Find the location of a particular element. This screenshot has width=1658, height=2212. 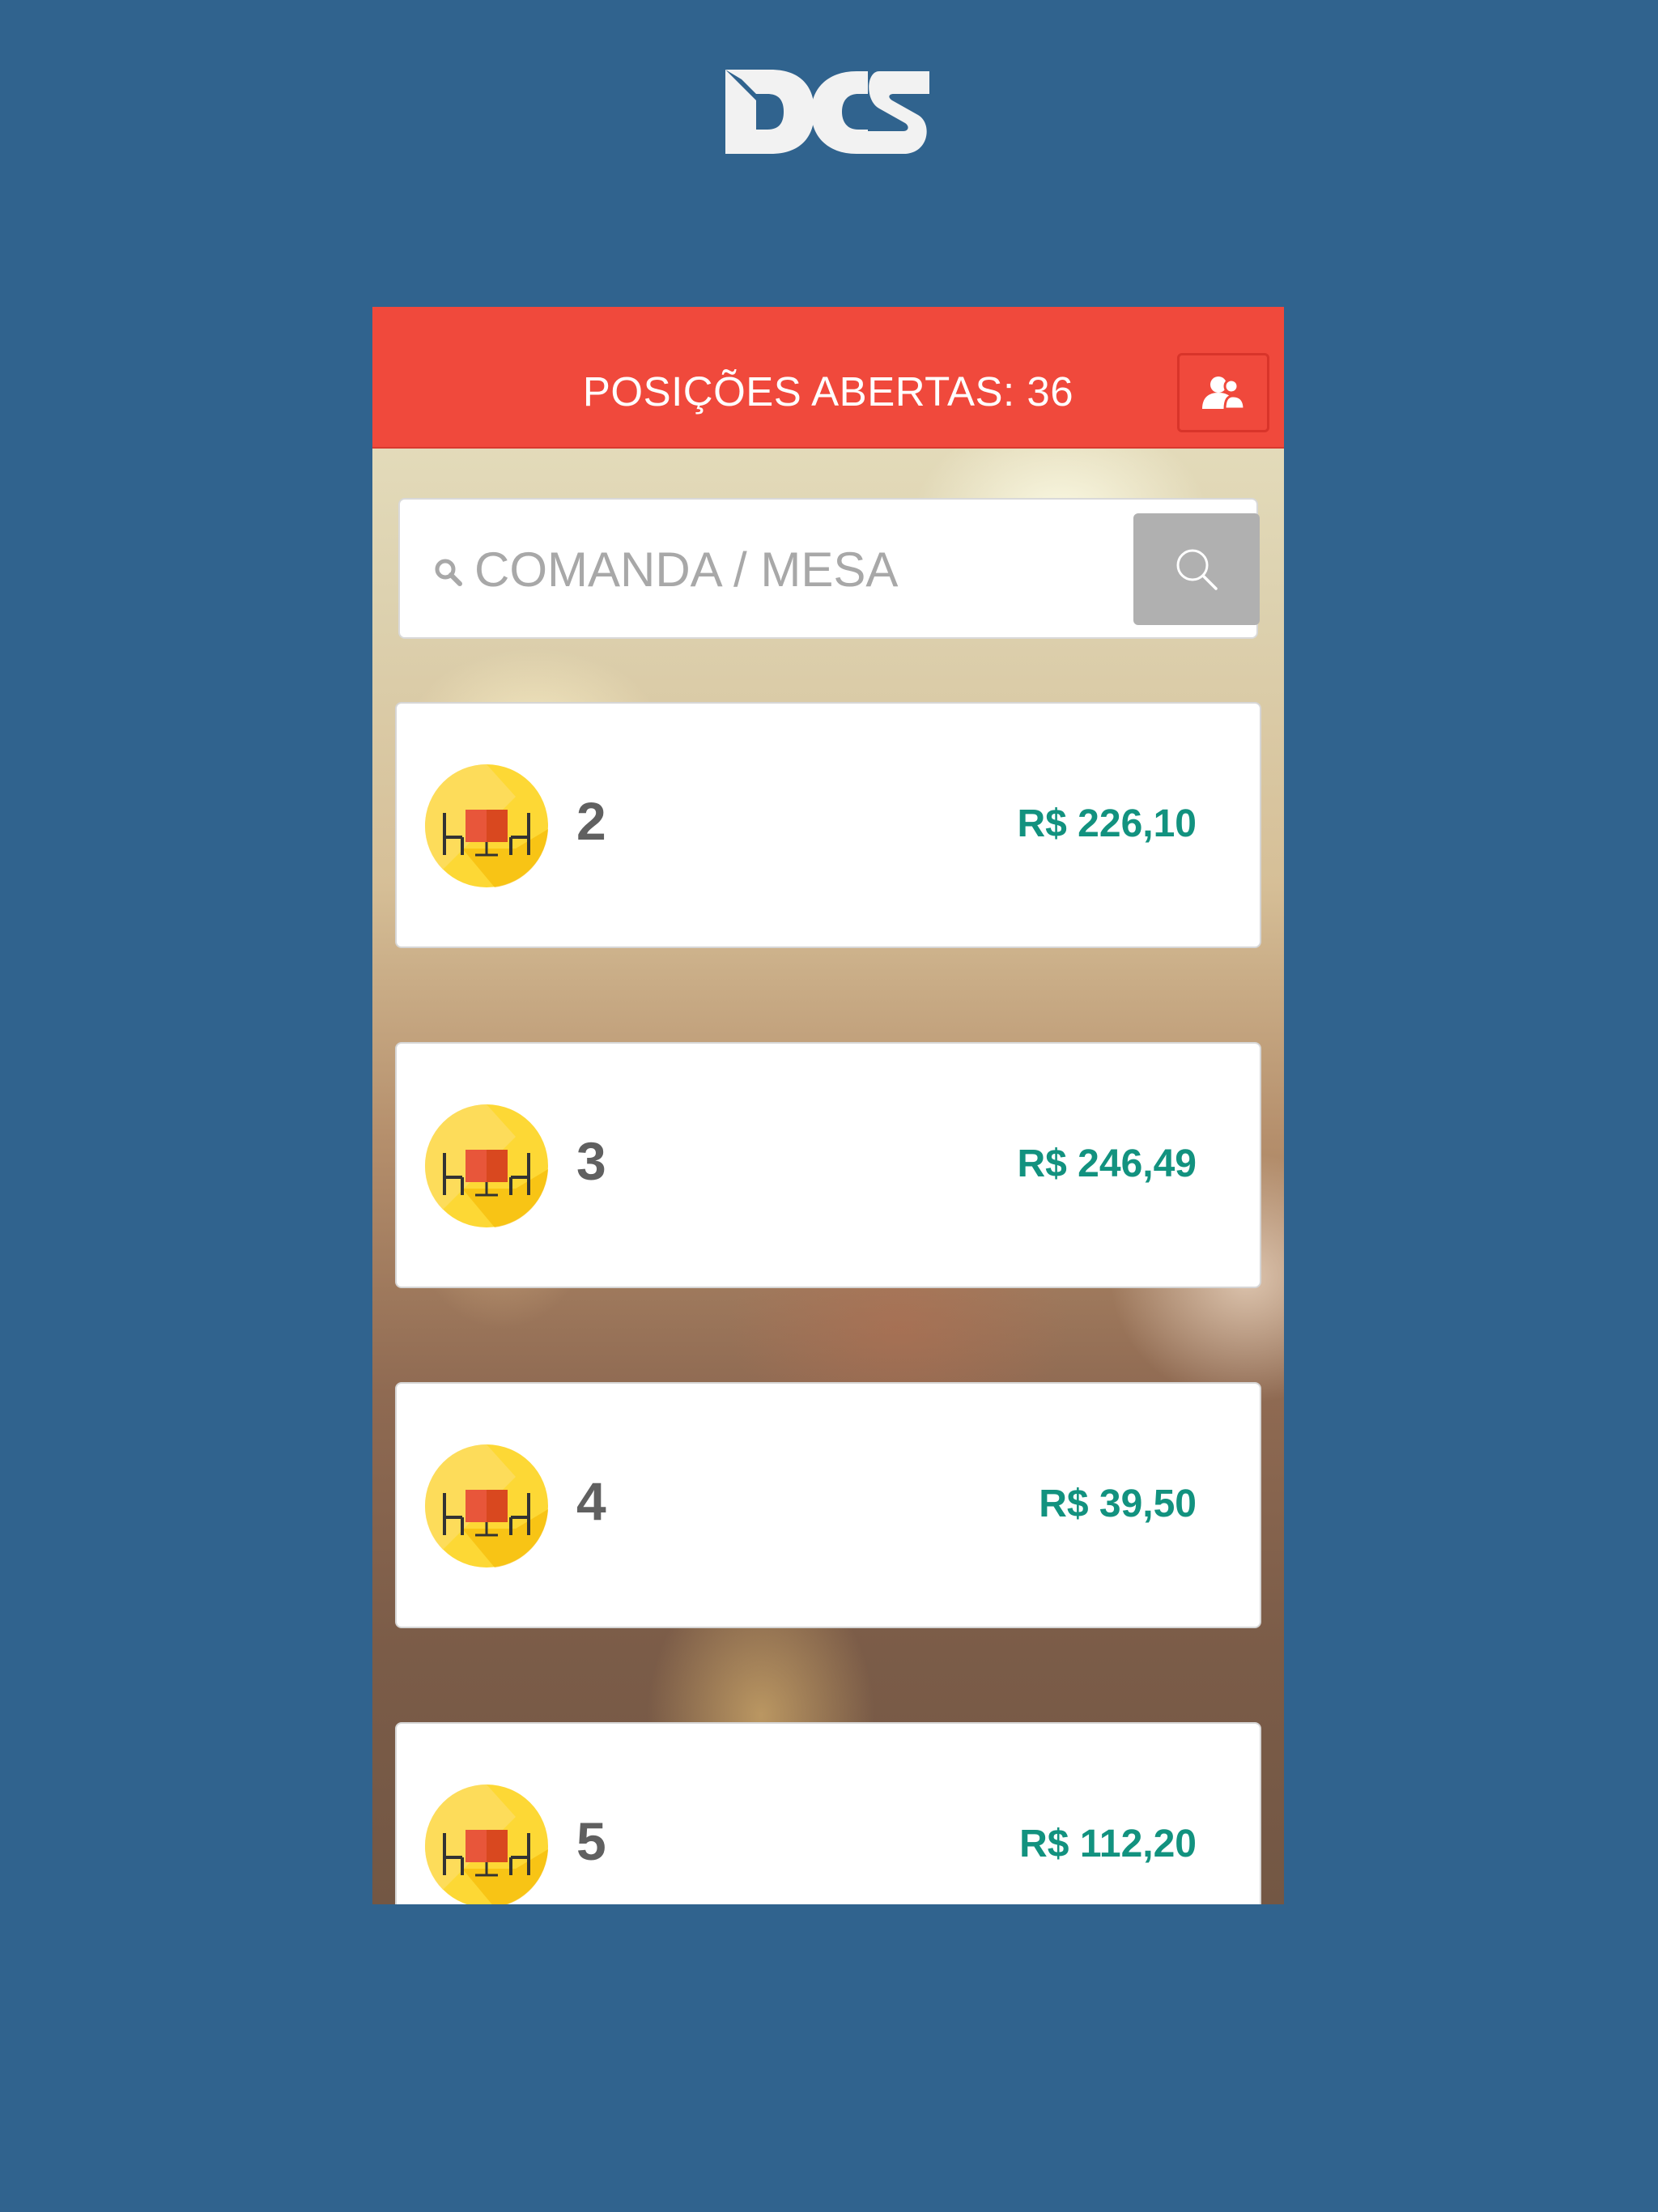

position-number: 4 is located at coordinates (591, 1501).